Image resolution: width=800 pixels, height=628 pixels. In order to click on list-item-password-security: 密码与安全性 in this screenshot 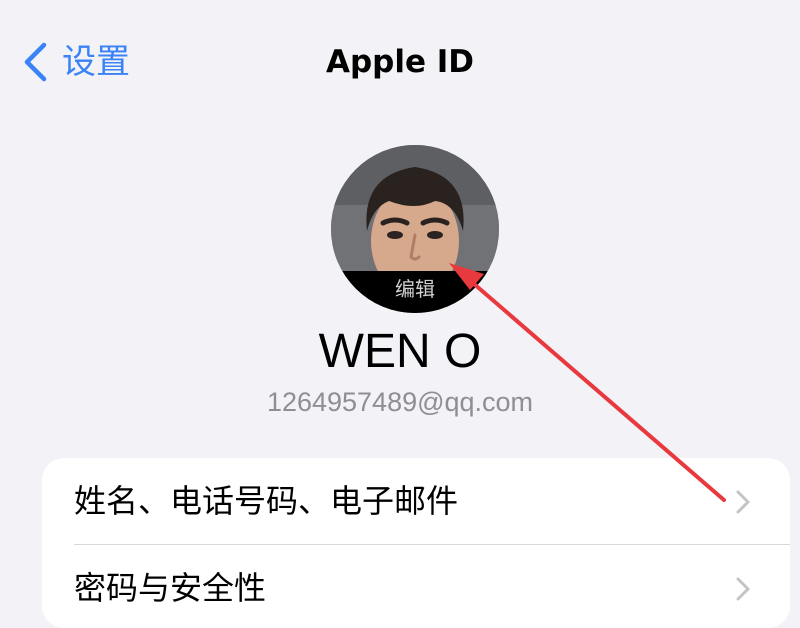, I will do `click(416, 586)`.